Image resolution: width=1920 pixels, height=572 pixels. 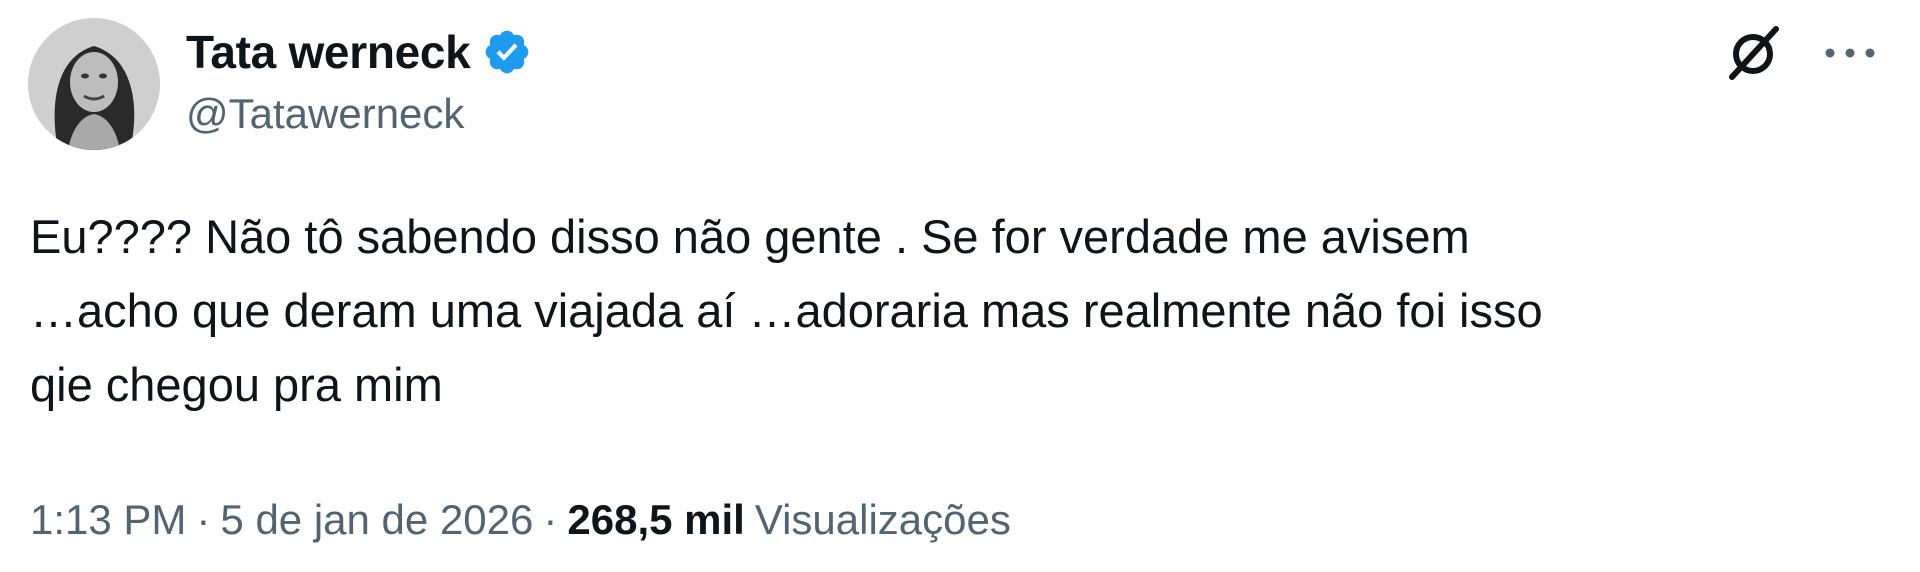 What do you see at coordinates (376, 520) in the screenshot?
I see `tweet-date: 5 de jan de 2026` at bounding box center [376, 520].